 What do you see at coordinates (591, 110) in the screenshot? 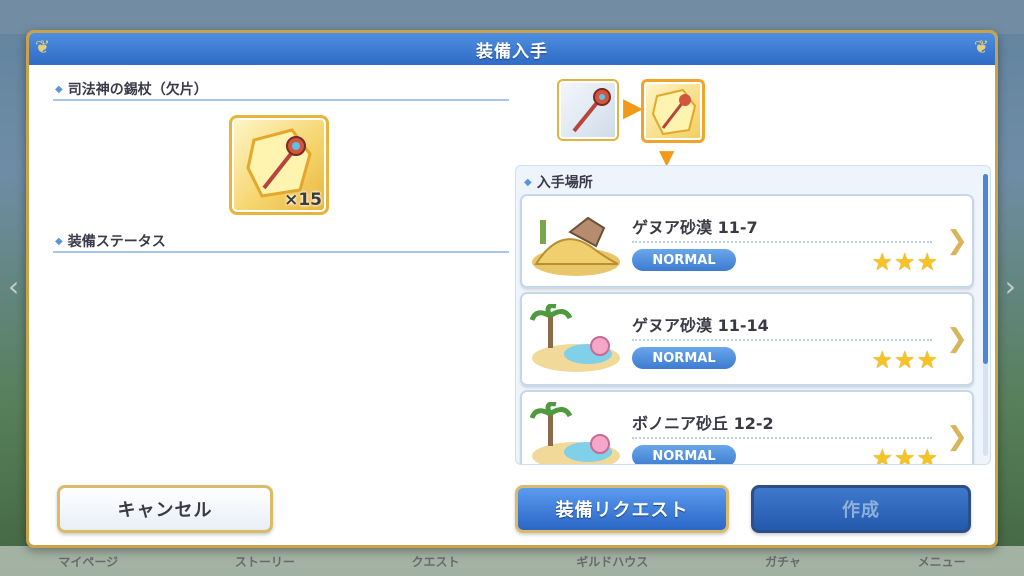
I see `scepter-image-icon` at bounding box center [591, 110].